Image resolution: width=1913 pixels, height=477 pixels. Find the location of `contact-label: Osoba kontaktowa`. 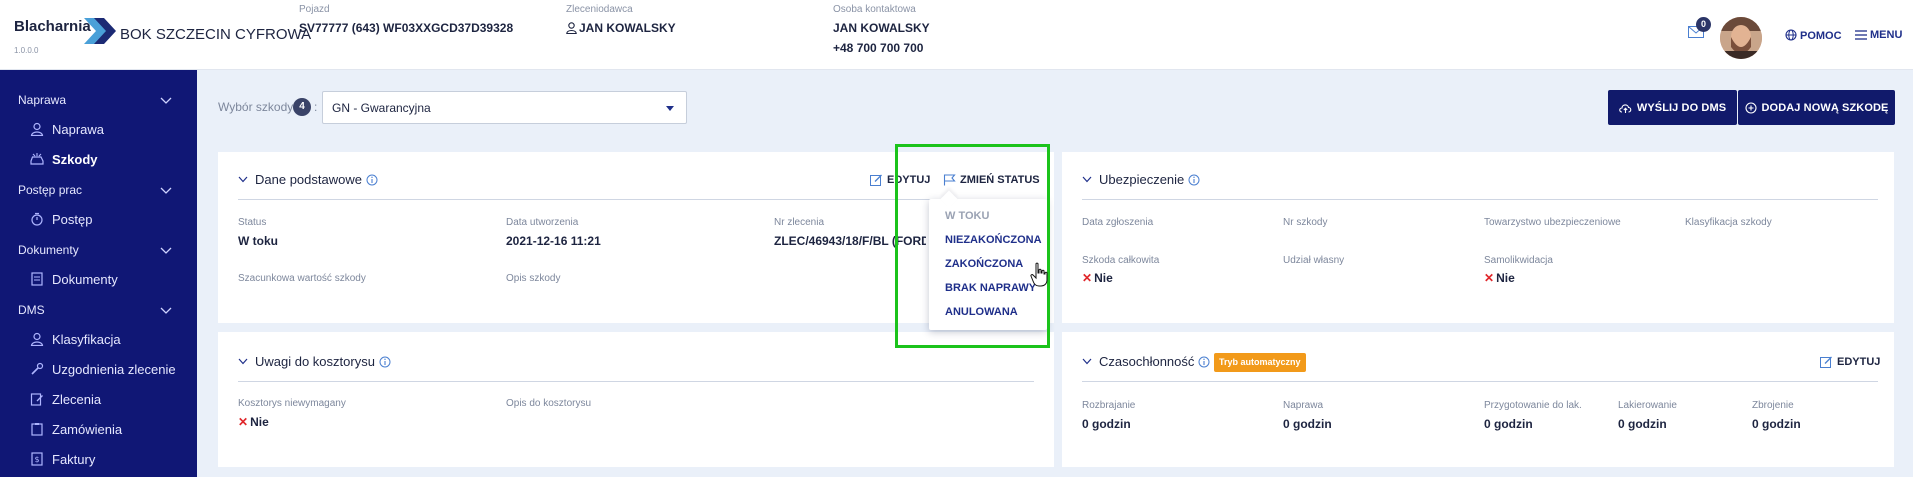

contact-label: Osoba kontaktowa is located at coordinates (874, 9).